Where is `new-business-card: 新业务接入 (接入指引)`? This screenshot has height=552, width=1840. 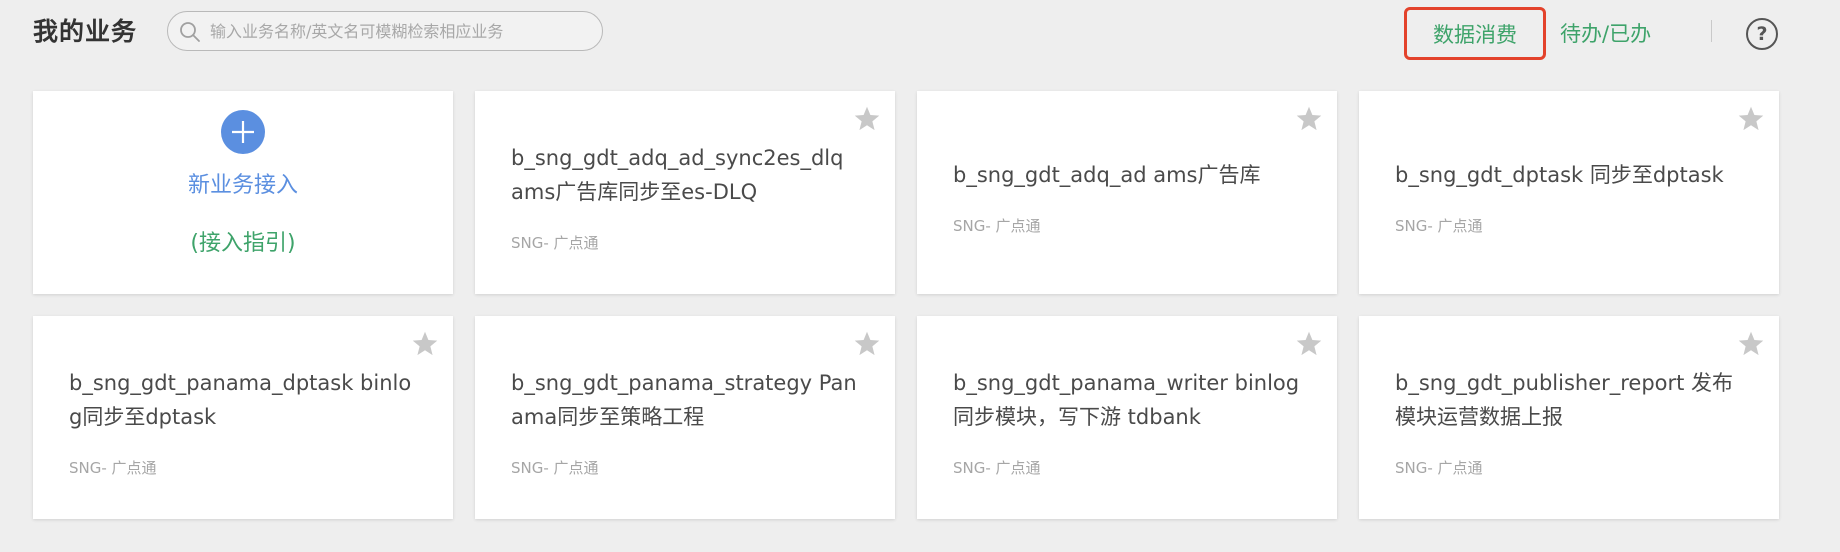 new-business-card: 新业务接入 (接入指引) is located at coordinates (243, 192).